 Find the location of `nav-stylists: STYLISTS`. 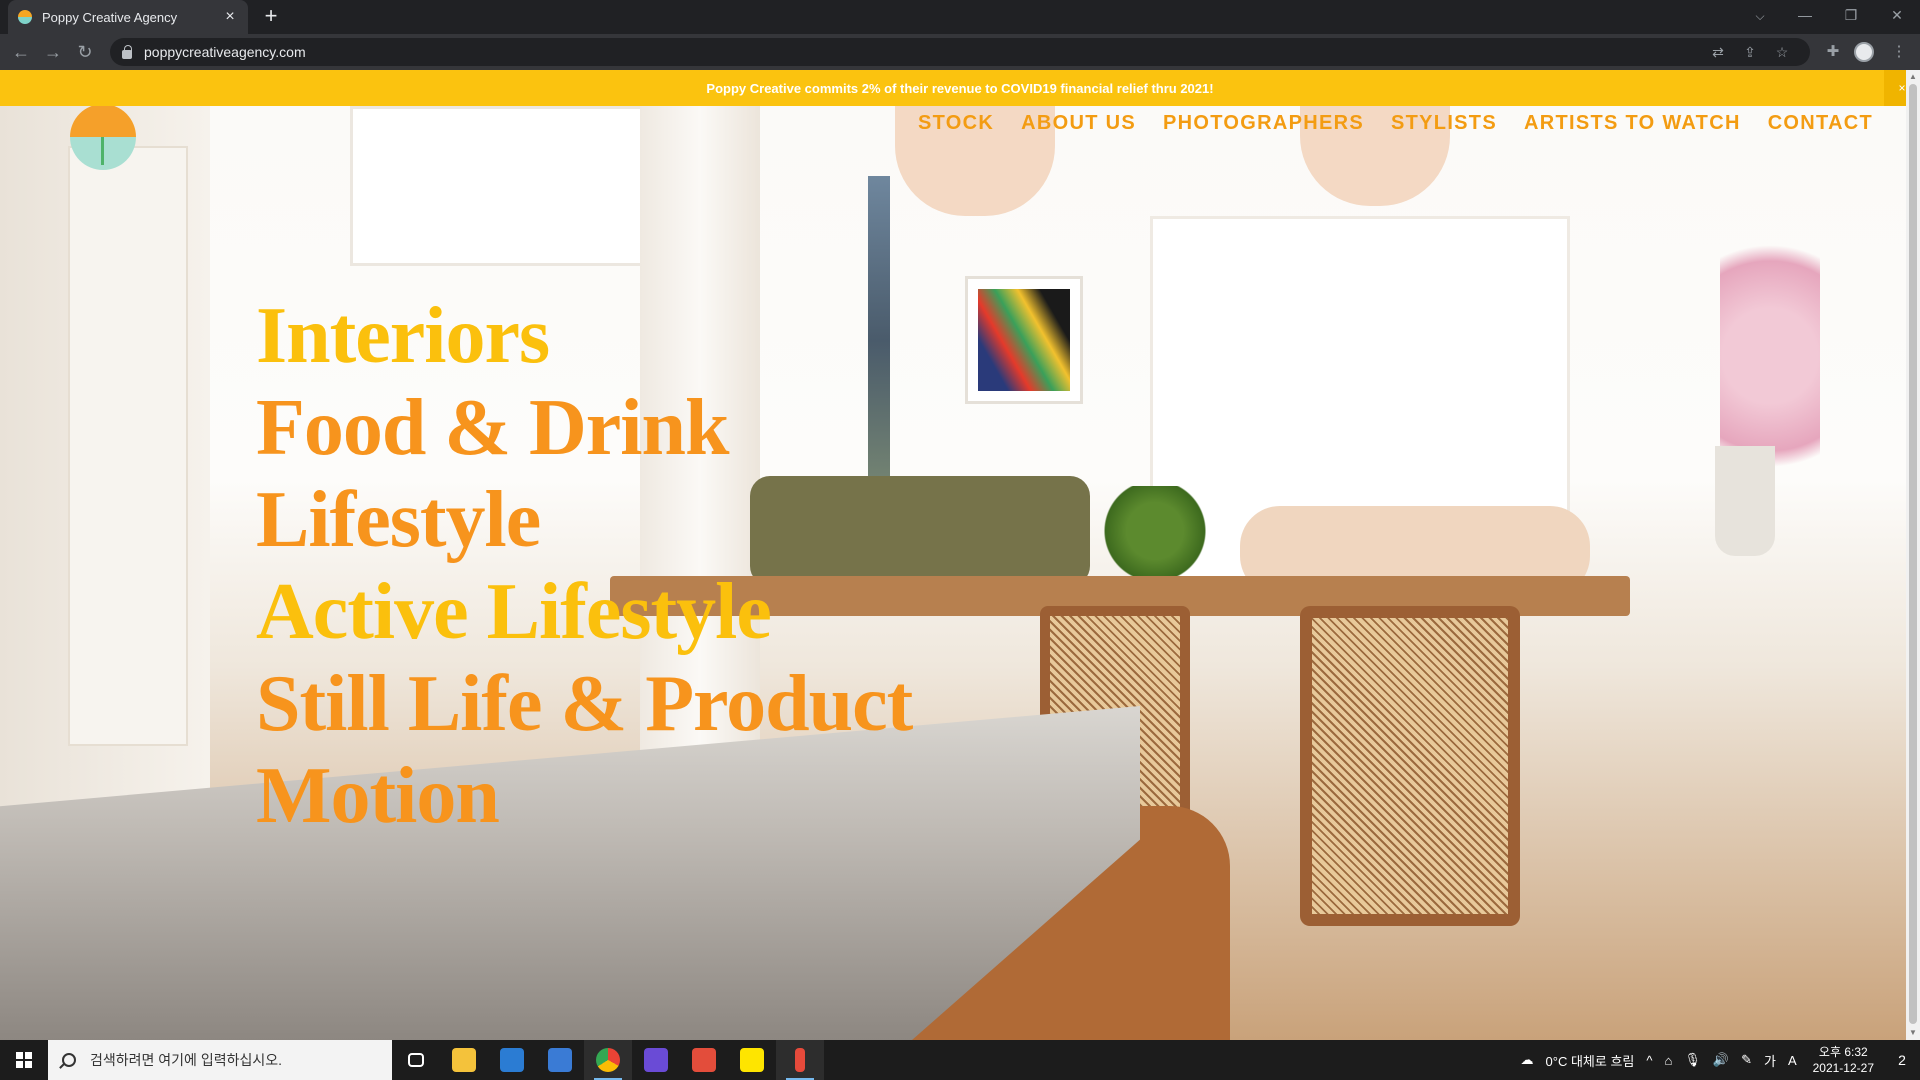

nav-stylists: STYLISTS is located at coordinates (1444, 123).